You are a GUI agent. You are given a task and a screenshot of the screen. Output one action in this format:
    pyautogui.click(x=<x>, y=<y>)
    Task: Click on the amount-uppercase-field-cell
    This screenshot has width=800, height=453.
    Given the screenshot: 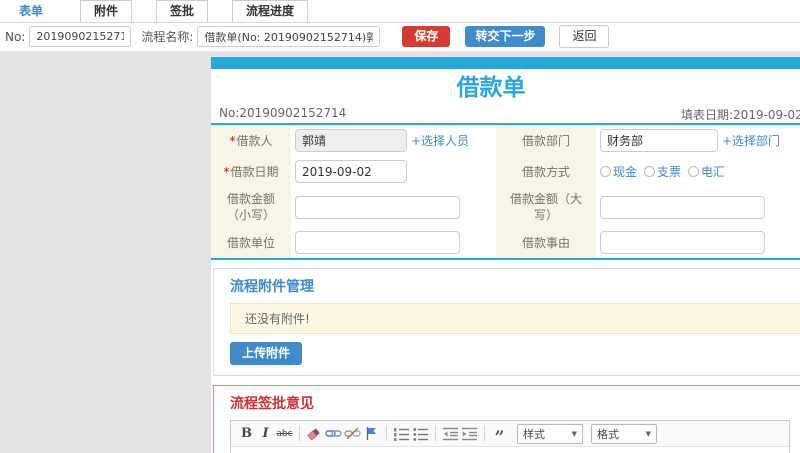 What is the action you would take?
    pyautogui.click(x=698, y=207)
    